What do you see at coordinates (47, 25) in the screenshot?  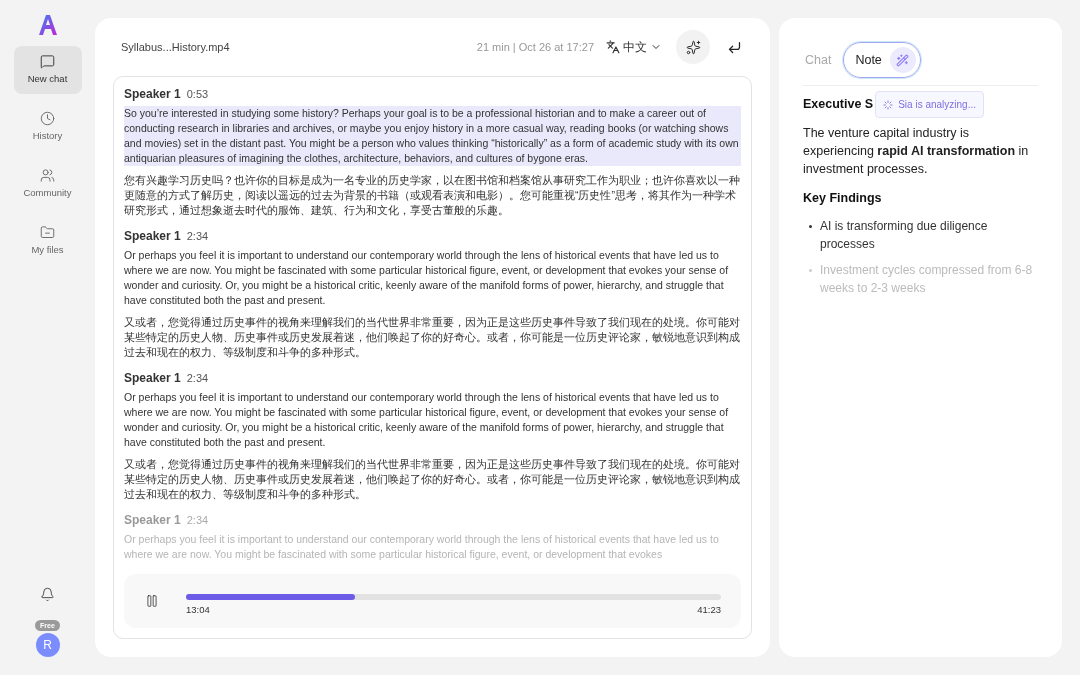 I see `logo-icon` at bounding box center [47, 25].